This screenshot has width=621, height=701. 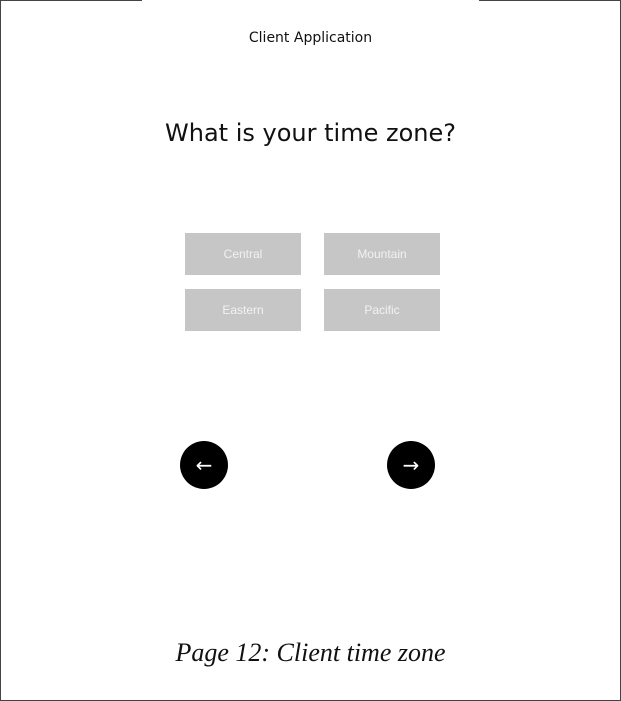 I want to click on timezone-options: Central Mountain Eastern Pacific, so click(x=313, y=282).